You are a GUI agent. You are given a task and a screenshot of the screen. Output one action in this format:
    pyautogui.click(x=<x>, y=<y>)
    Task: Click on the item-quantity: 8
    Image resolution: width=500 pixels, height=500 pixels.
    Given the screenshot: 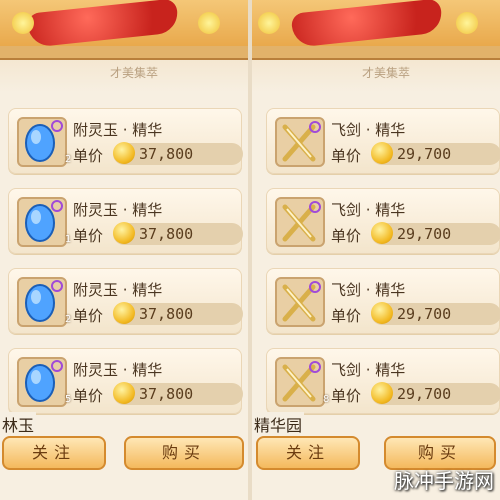 What is the action you would take?
    pyautogui.click(x=326, y=399)
    